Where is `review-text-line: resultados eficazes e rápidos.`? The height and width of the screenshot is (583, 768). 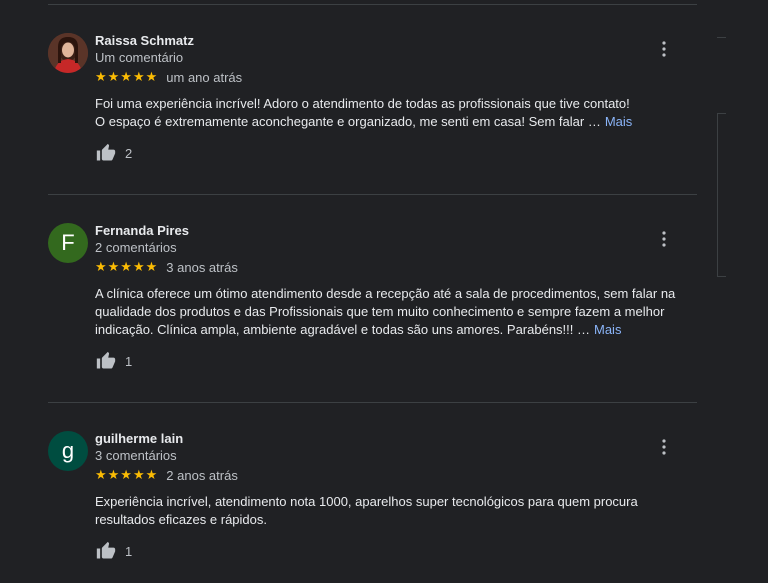 review-text-line: resultados eficazes e rápidos. is located at coordinates (181, 519).